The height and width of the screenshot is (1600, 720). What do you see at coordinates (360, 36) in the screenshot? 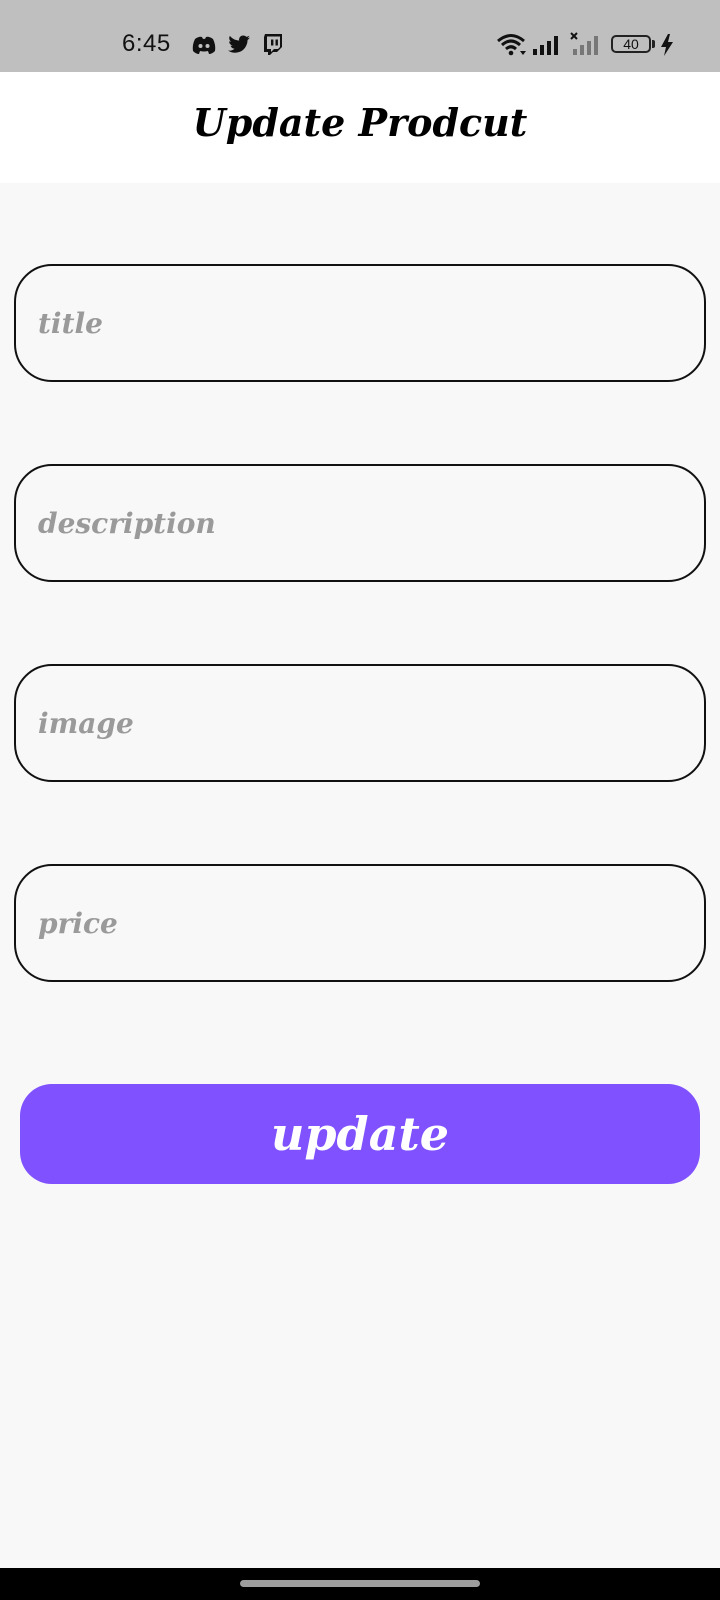
I see `status-bar: 6:45 40` at bounding box center [360, 36].